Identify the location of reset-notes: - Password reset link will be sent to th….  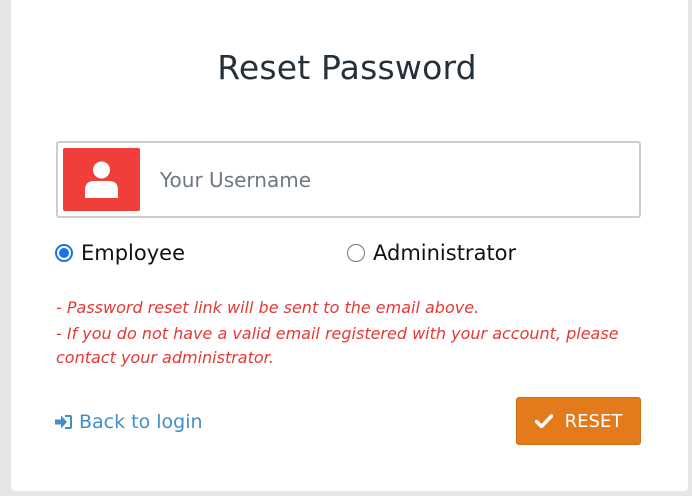
(346, 334).